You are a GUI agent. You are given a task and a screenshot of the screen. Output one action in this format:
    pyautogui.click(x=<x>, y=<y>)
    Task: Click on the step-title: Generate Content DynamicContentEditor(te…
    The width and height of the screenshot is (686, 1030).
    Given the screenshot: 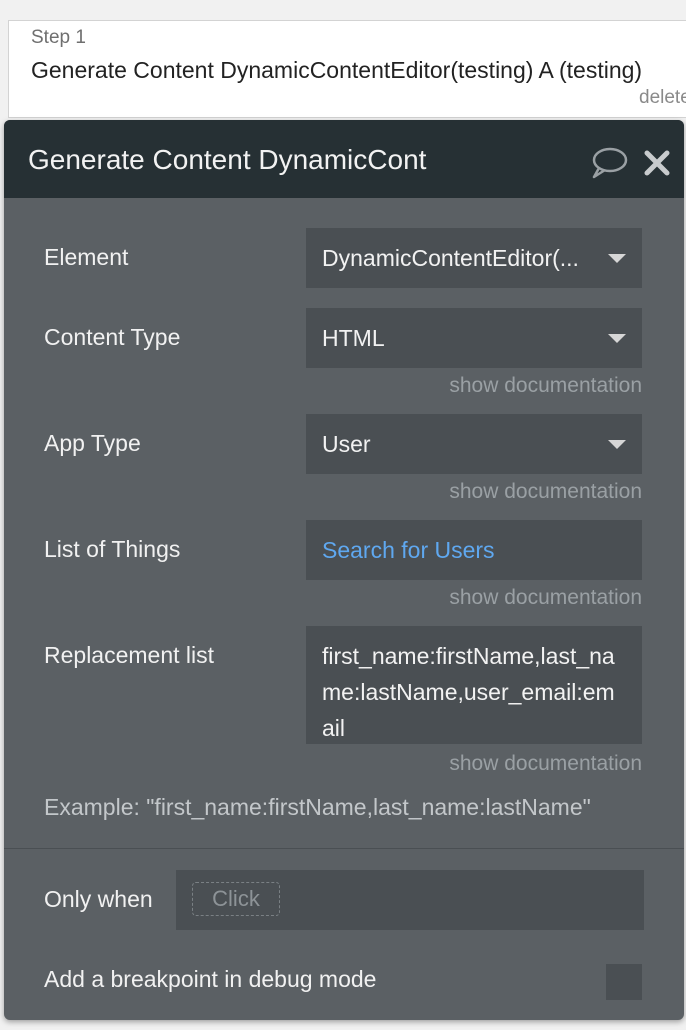 What is the action you would take?
    pyautogui.click(x=337, y=70)
    